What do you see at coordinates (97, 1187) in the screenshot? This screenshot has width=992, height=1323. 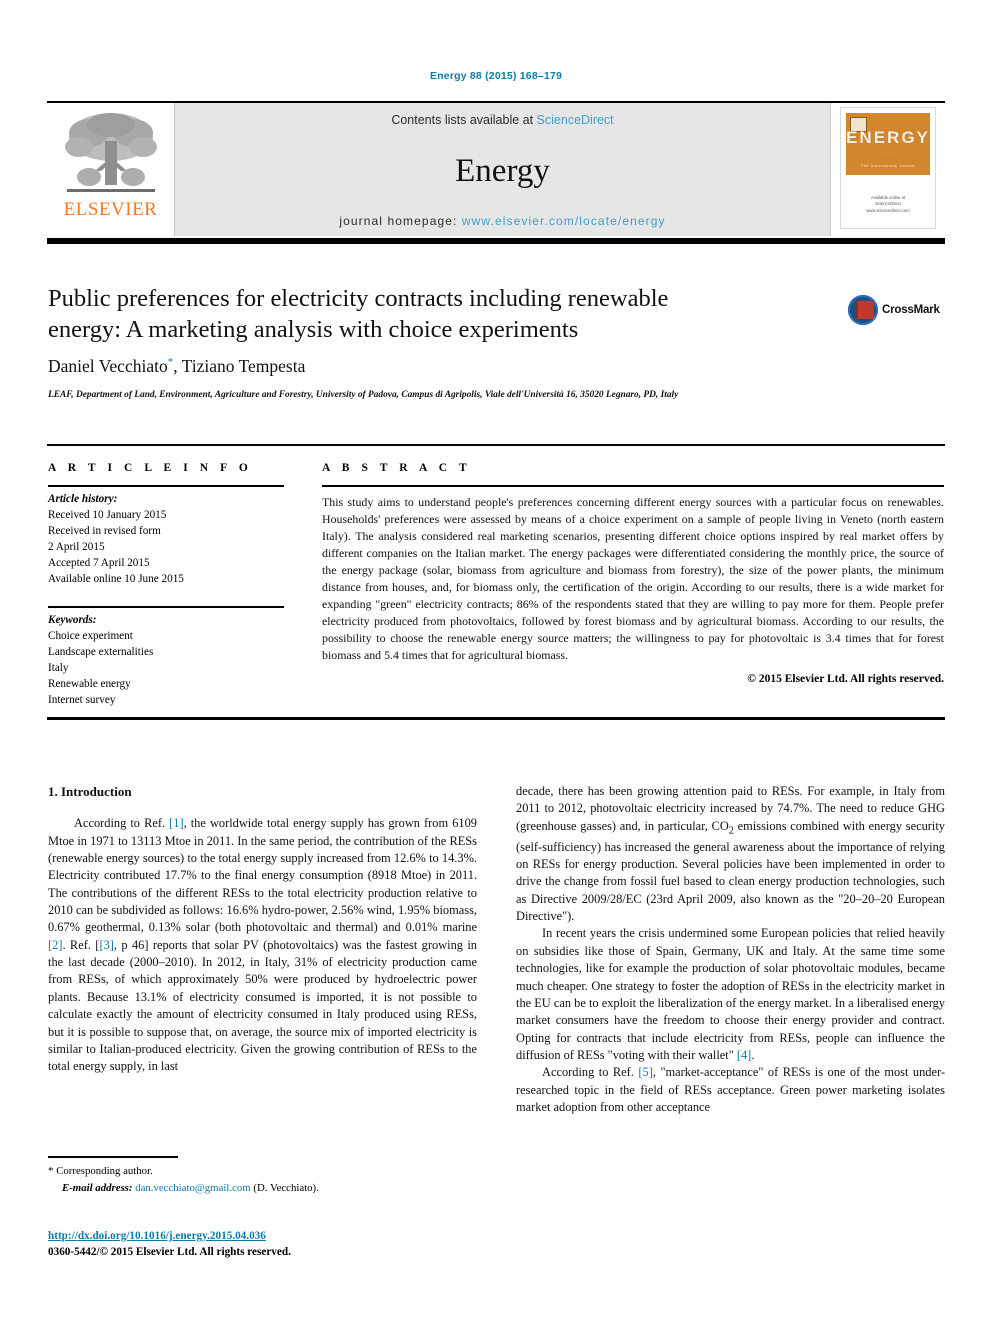 I see `email-address-label: E-mail address:` at bounding box center [97, 1187].